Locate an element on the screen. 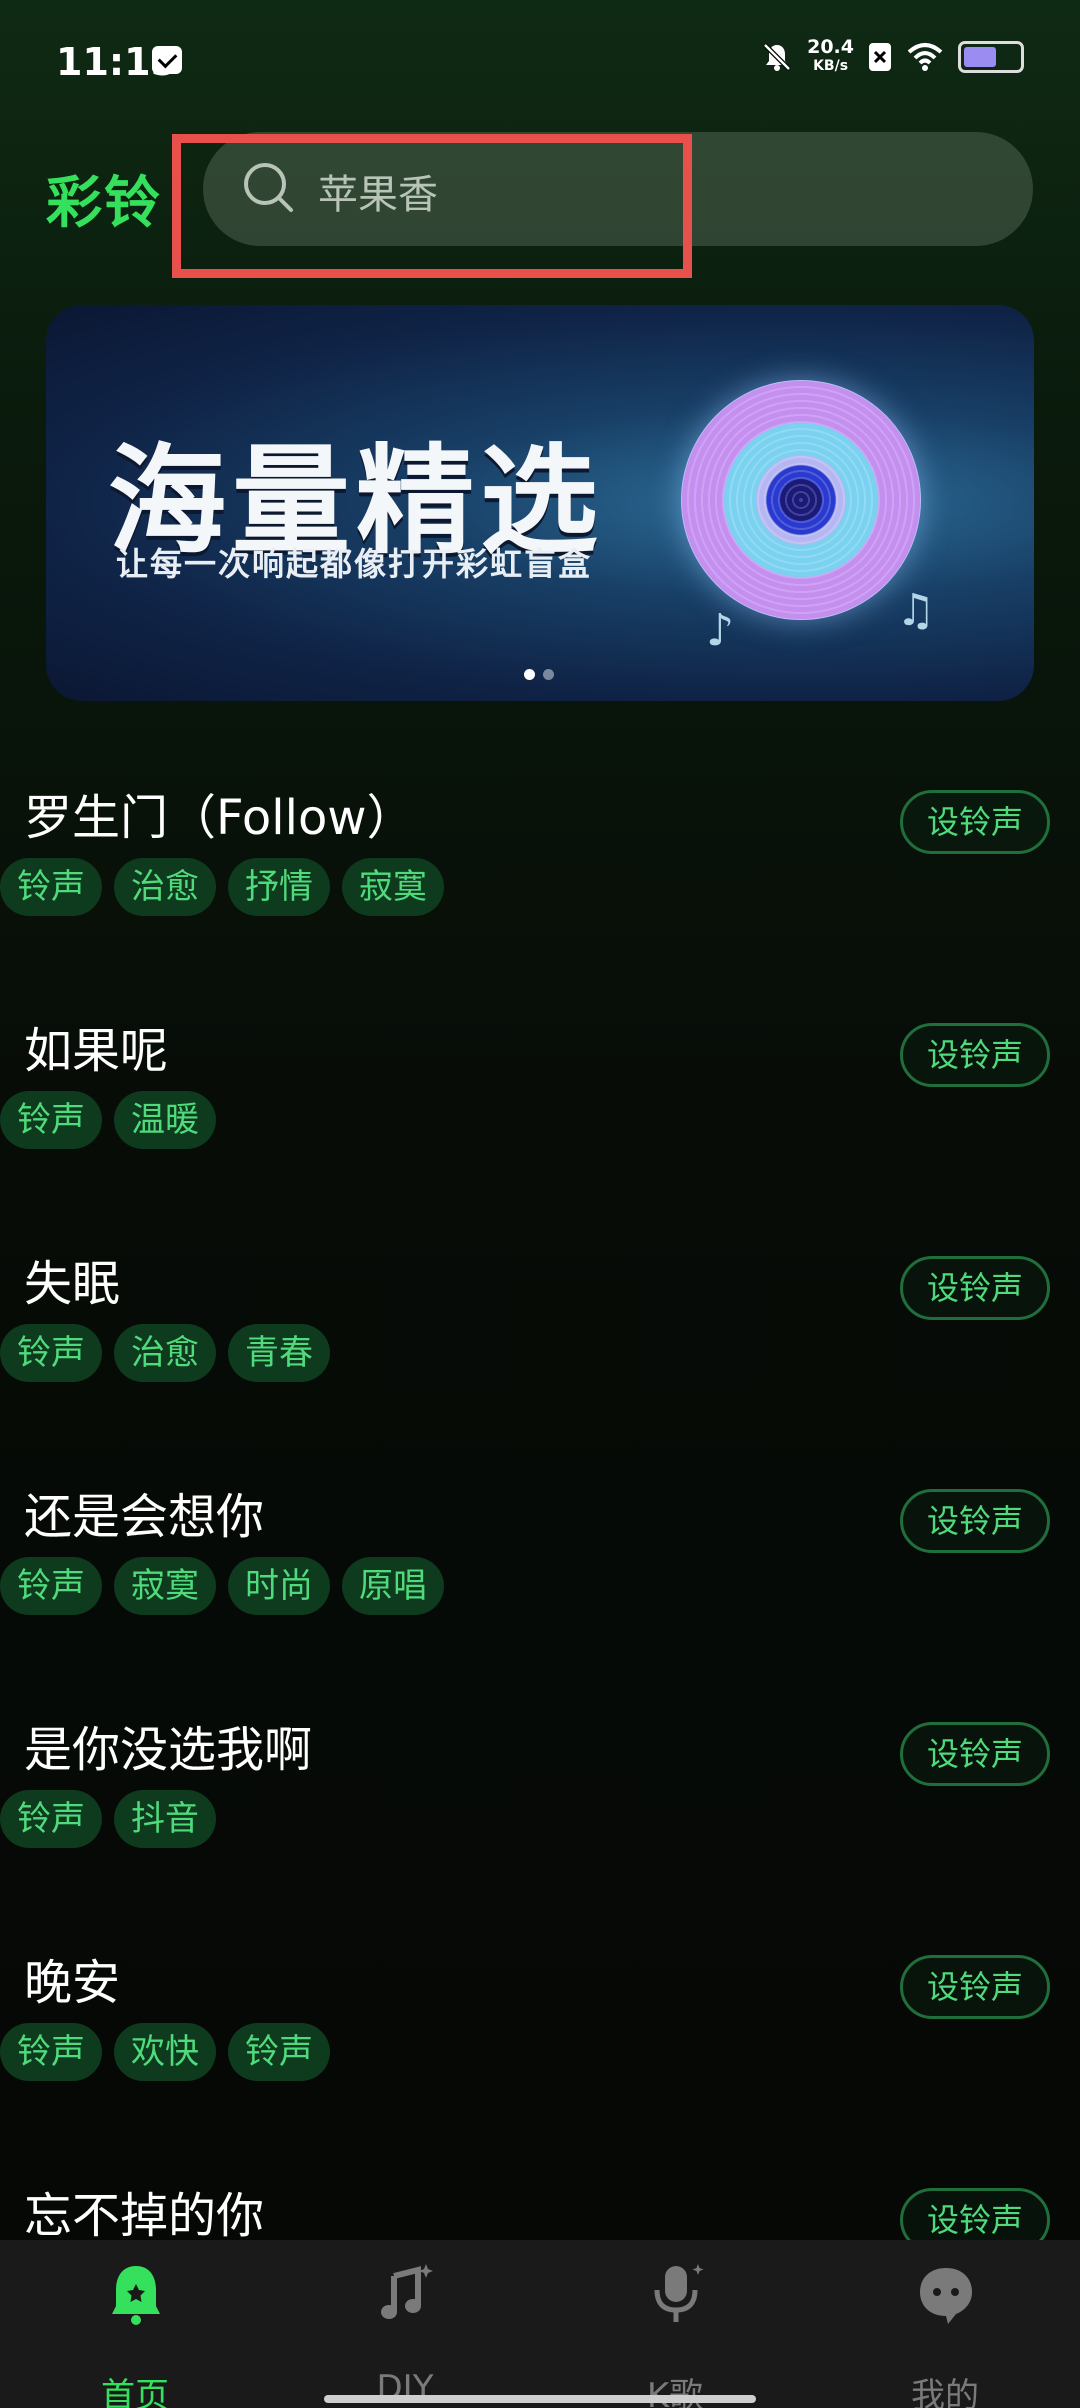 This screenshot has width=1080, height=2408. nav-tab-karaoke: K歌 is located at coordinates (675, 2324).